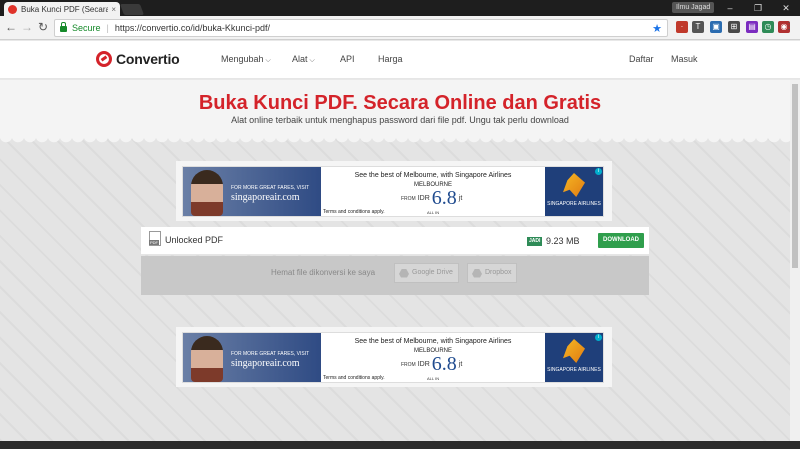 This screenshot has width=800, height=449. What do you see at coordinates (682, 27) in the screenshot?
I see `extension-1-icon: ·` at bounding box center [682, 27].